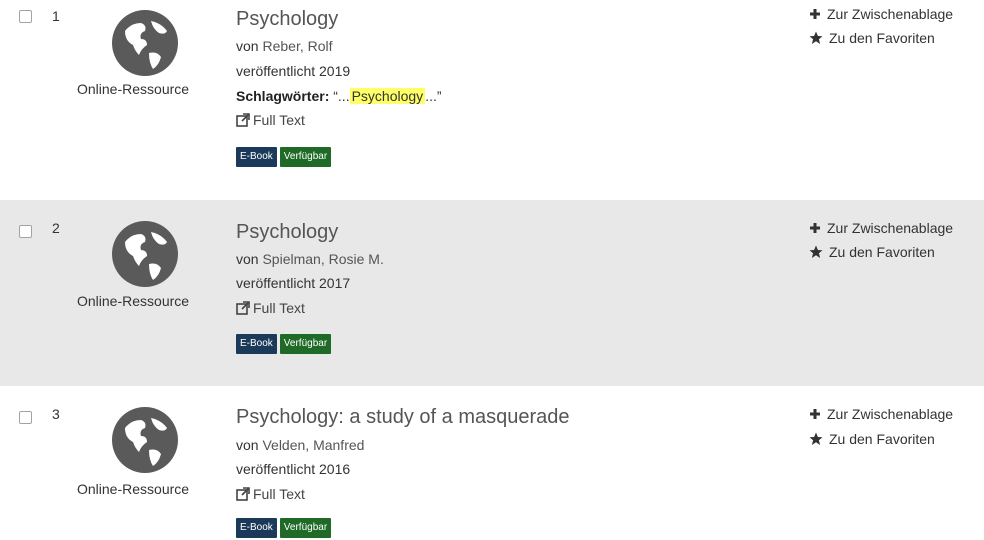  I want to click on published-line: veröffentlicht 2017, so click(293, 283).